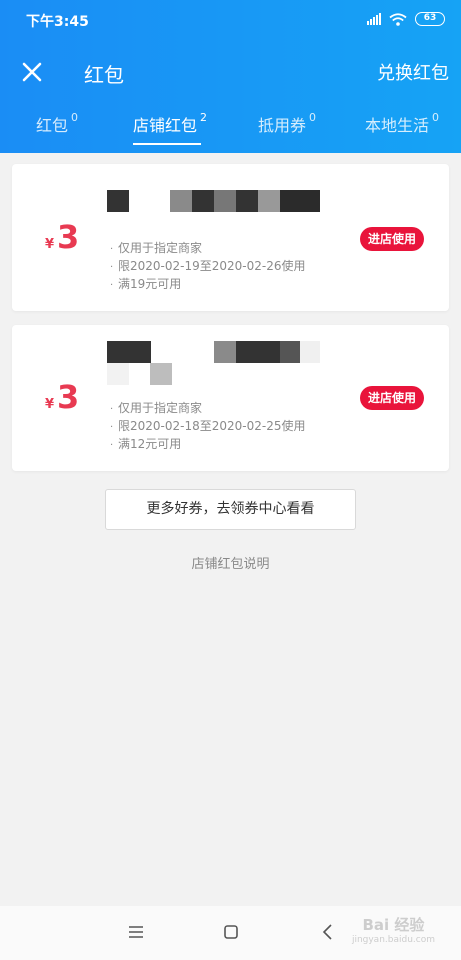  I want to click on tab-store-red-packet: 店铺红包 2, so click(170, 123).